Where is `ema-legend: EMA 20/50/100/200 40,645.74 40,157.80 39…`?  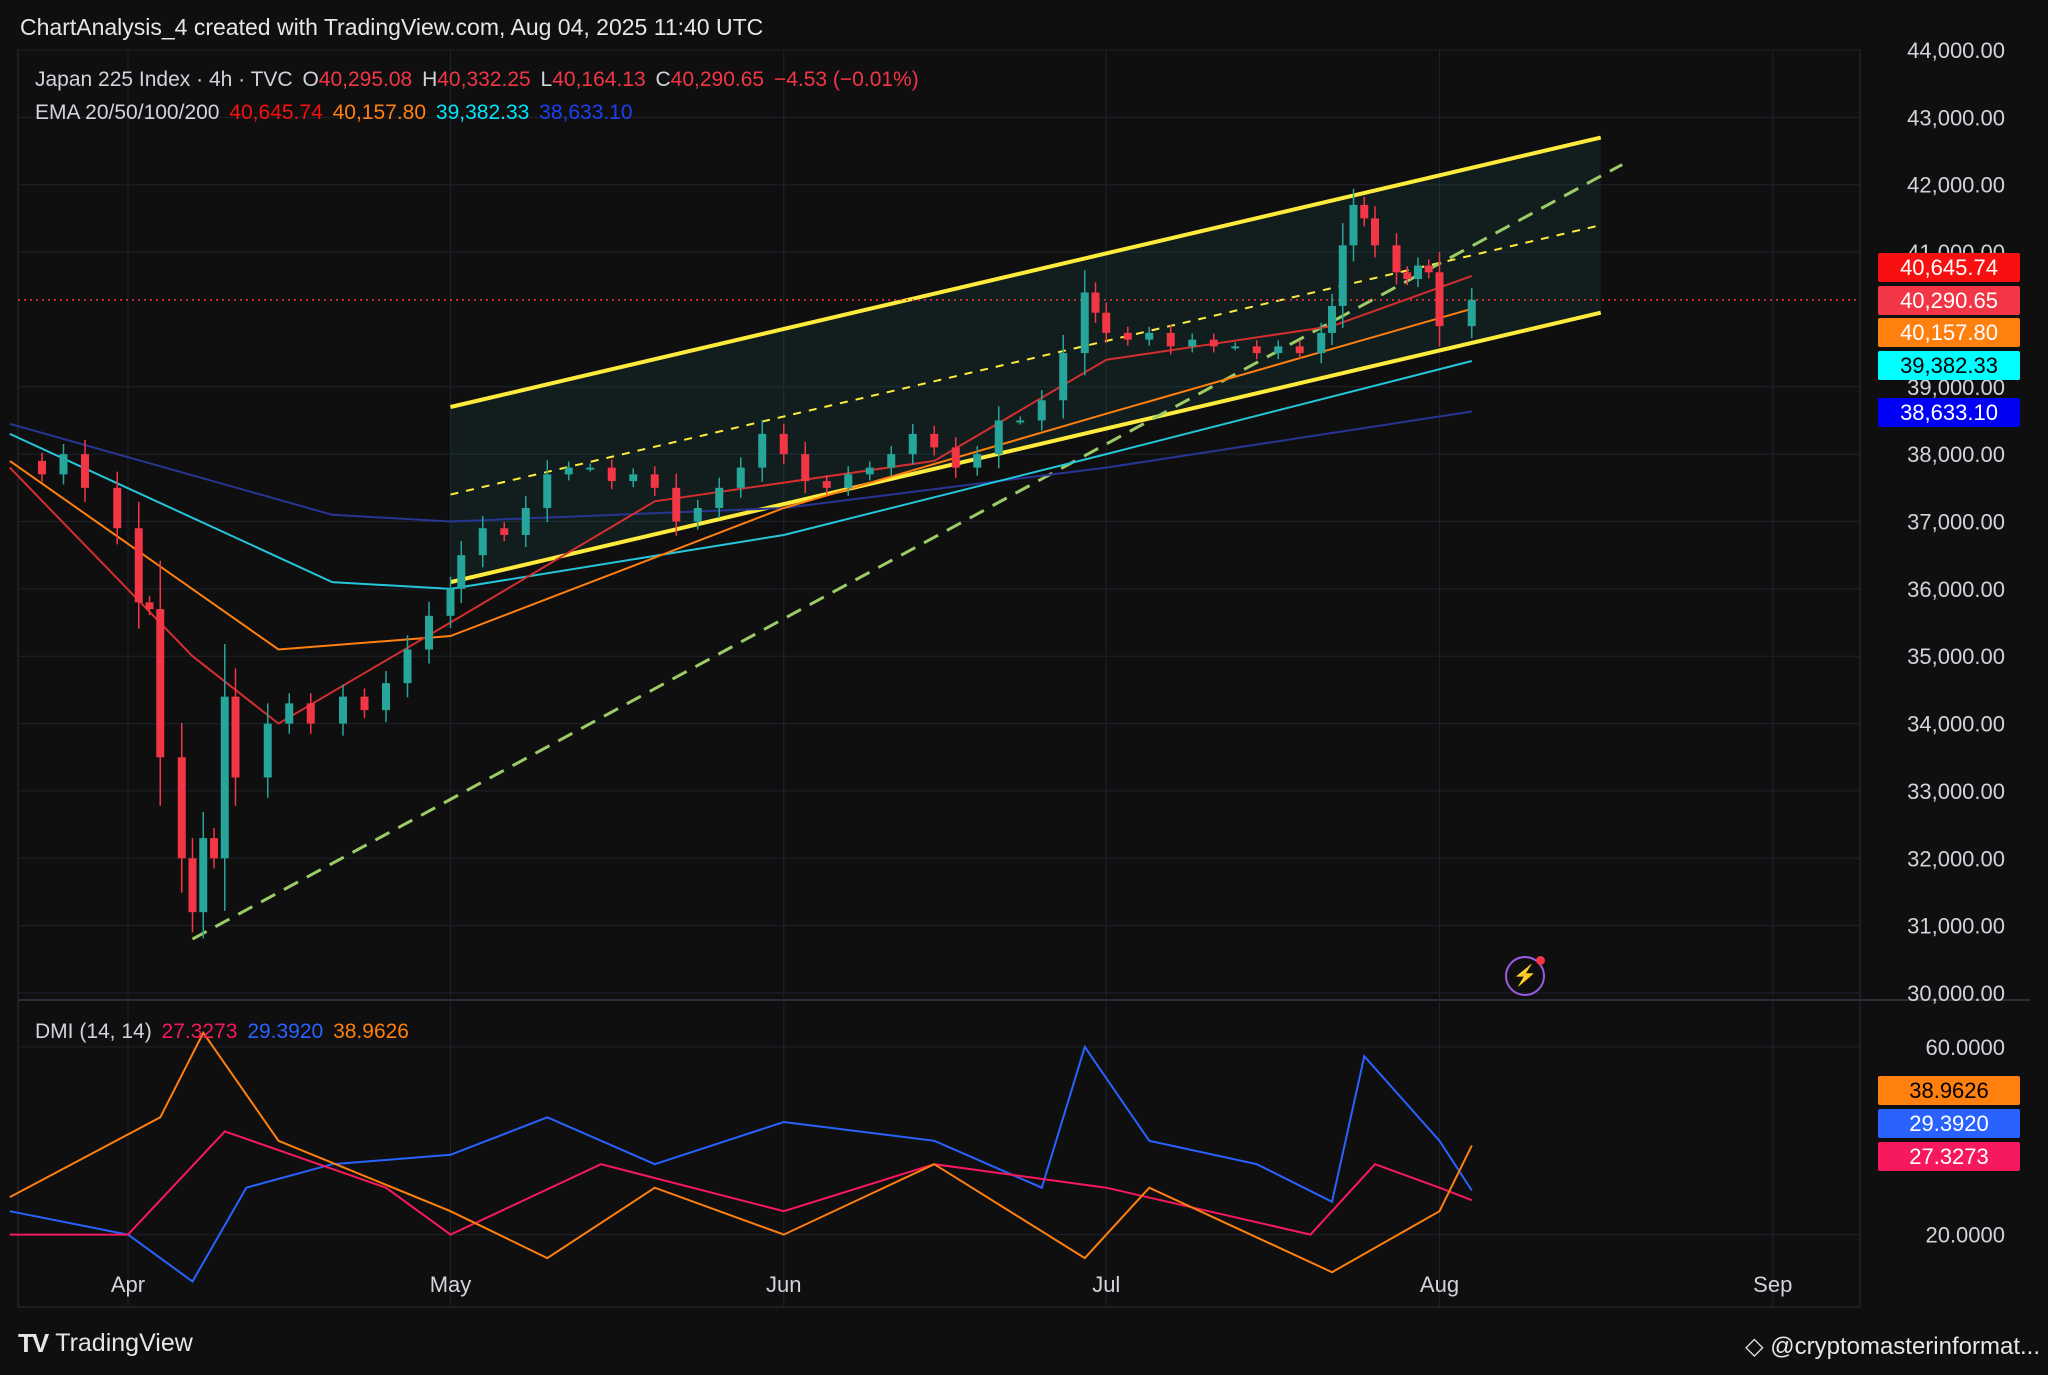
ema-legend: EMA 20/50/100/200 40,645.74 40,157.80 39… is located at coordinates (336, 113).